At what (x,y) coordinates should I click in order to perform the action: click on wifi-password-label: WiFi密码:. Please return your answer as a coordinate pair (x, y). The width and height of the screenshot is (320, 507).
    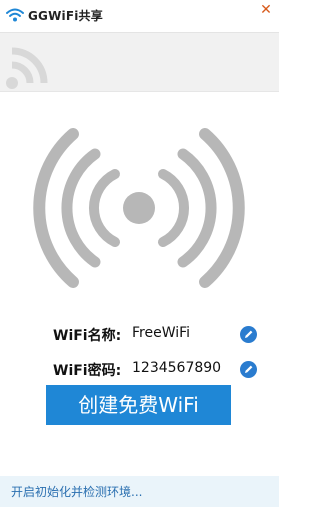
    Looking at the image, I should click on (87, 371).